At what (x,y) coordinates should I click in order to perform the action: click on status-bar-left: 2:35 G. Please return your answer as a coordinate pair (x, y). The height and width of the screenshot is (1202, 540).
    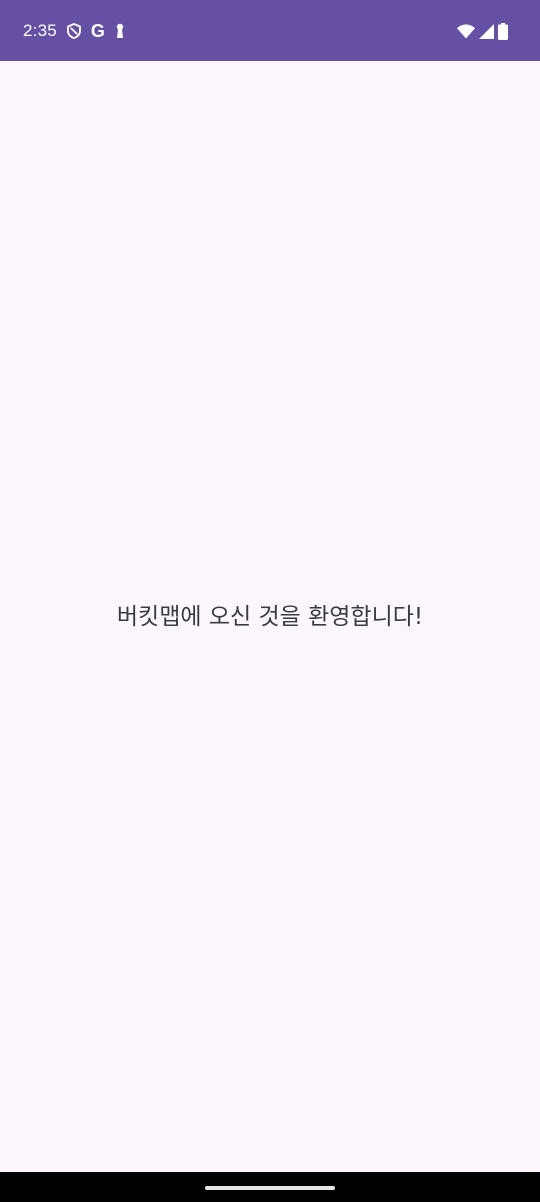
    Looking at the image, I should click on (74, 31).